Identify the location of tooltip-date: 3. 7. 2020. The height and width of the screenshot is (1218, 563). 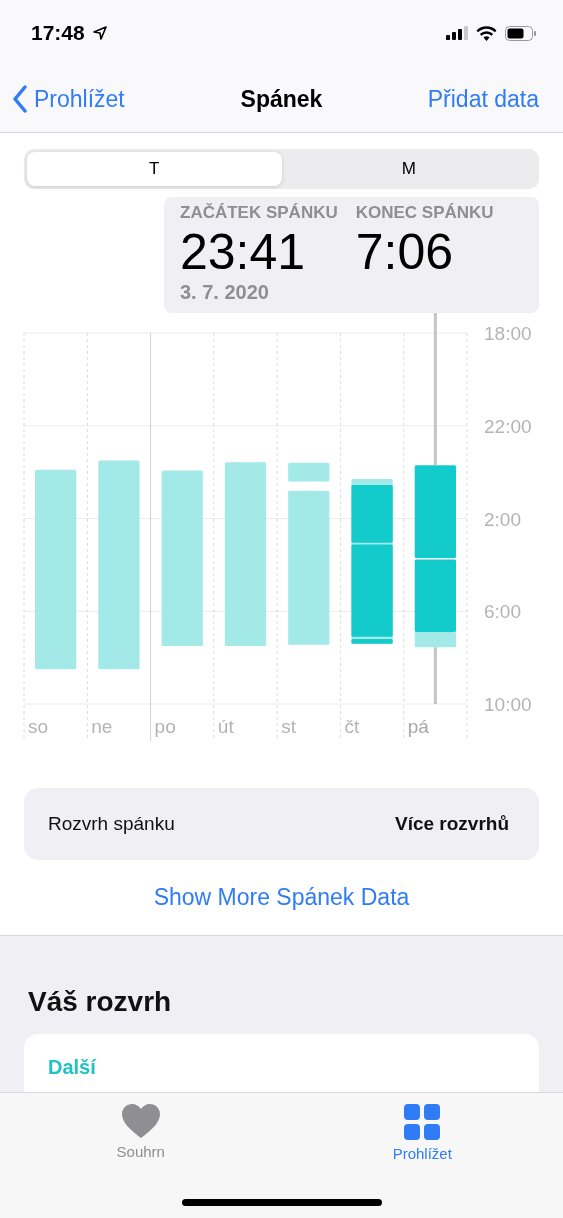
(225, 292).